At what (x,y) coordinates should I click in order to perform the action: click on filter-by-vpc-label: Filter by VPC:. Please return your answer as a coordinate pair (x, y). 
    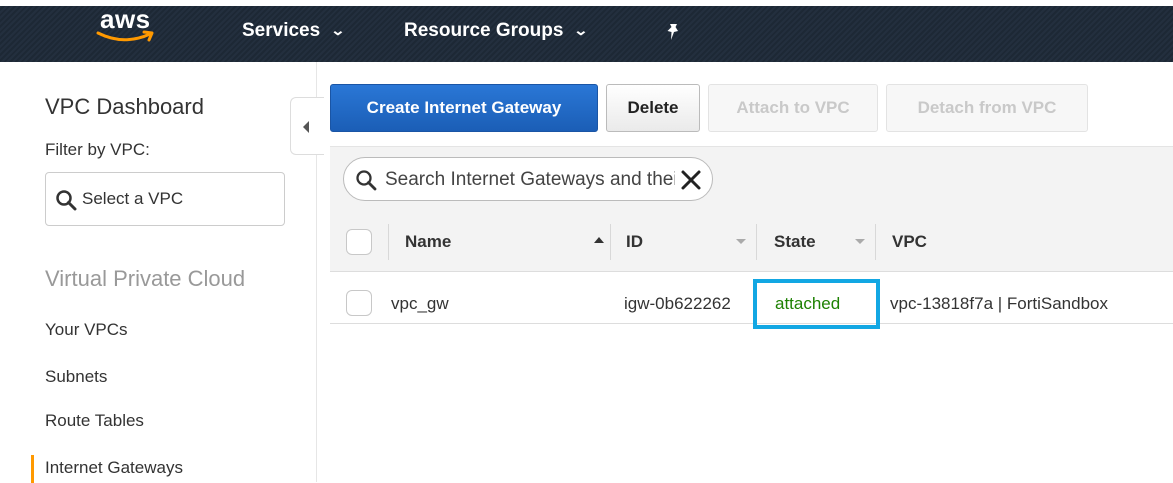
    Looking at the image, I should click on (97, 149).